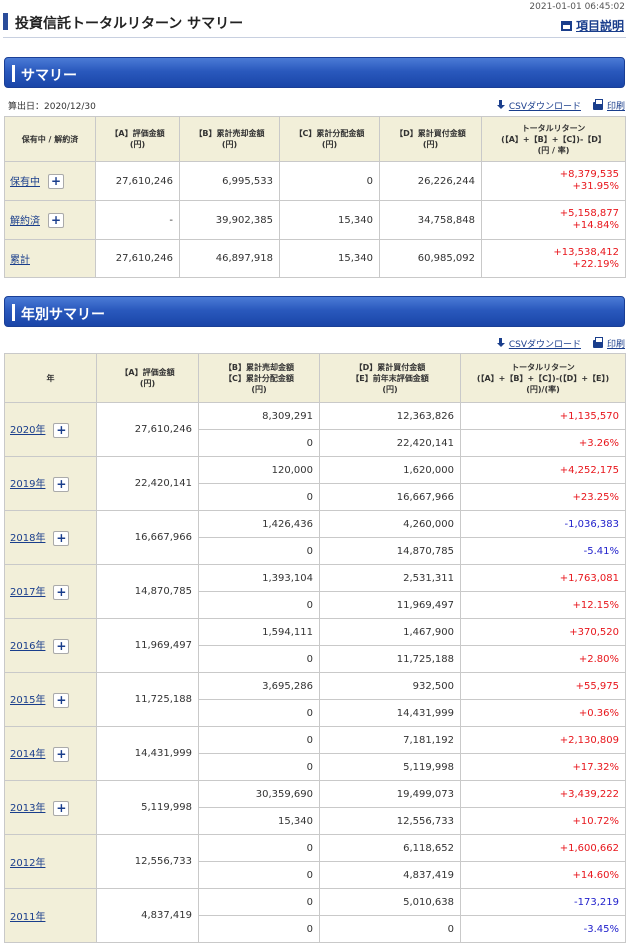 Image resolution: width=629 pixels, height=943 pixels. Describe the element at coordinates (27, 484) in the screenshot. I see `year-link: 2019年` at that location.